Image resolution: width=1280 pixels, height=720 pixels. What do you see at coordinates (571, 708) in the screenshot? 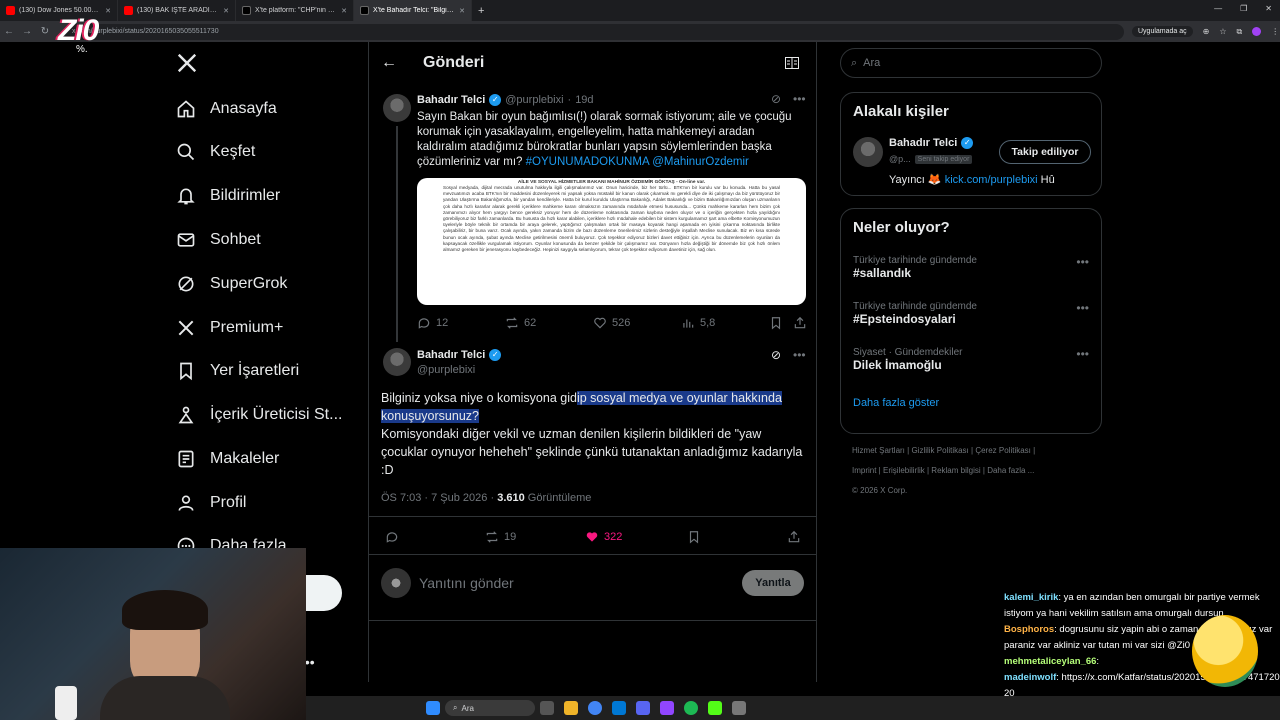
I see `file-explorer-icon` at bounding box center [571, 708].